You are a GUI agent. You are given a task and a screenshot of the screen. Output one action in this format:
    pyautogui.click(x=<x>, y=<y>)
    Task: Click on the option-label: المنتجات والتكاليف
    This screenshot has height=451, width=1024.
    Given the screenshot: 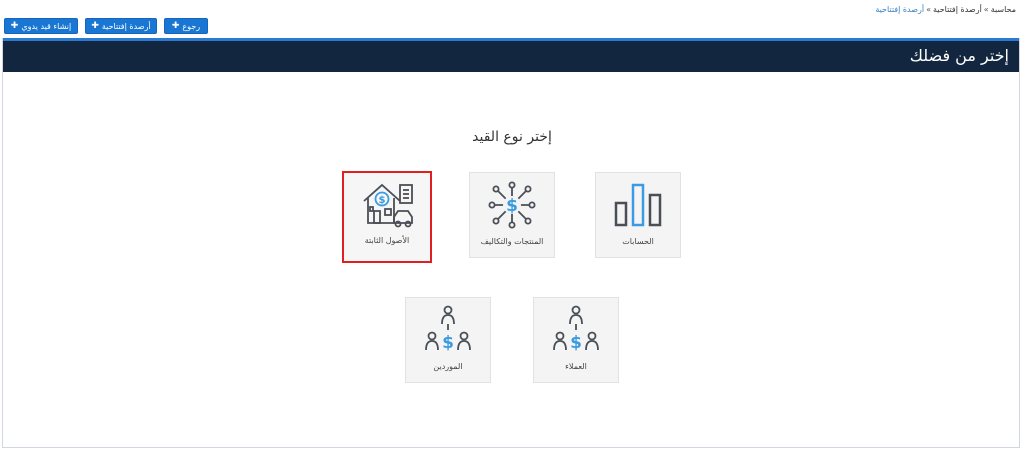 What is the action you would take?
    pyautogui.click(x=512, y=241)
    